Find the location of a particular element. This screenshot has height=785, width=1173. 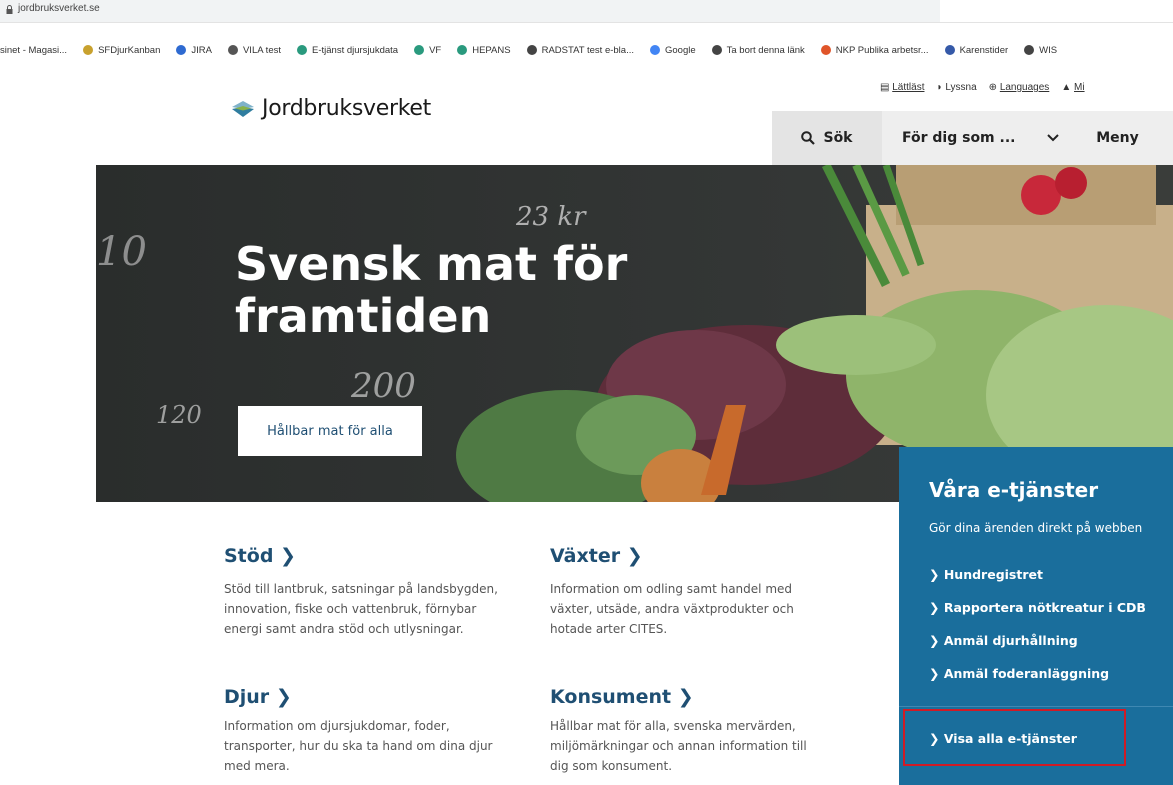

svg-text: 200 is located at coordinates (383, 386).